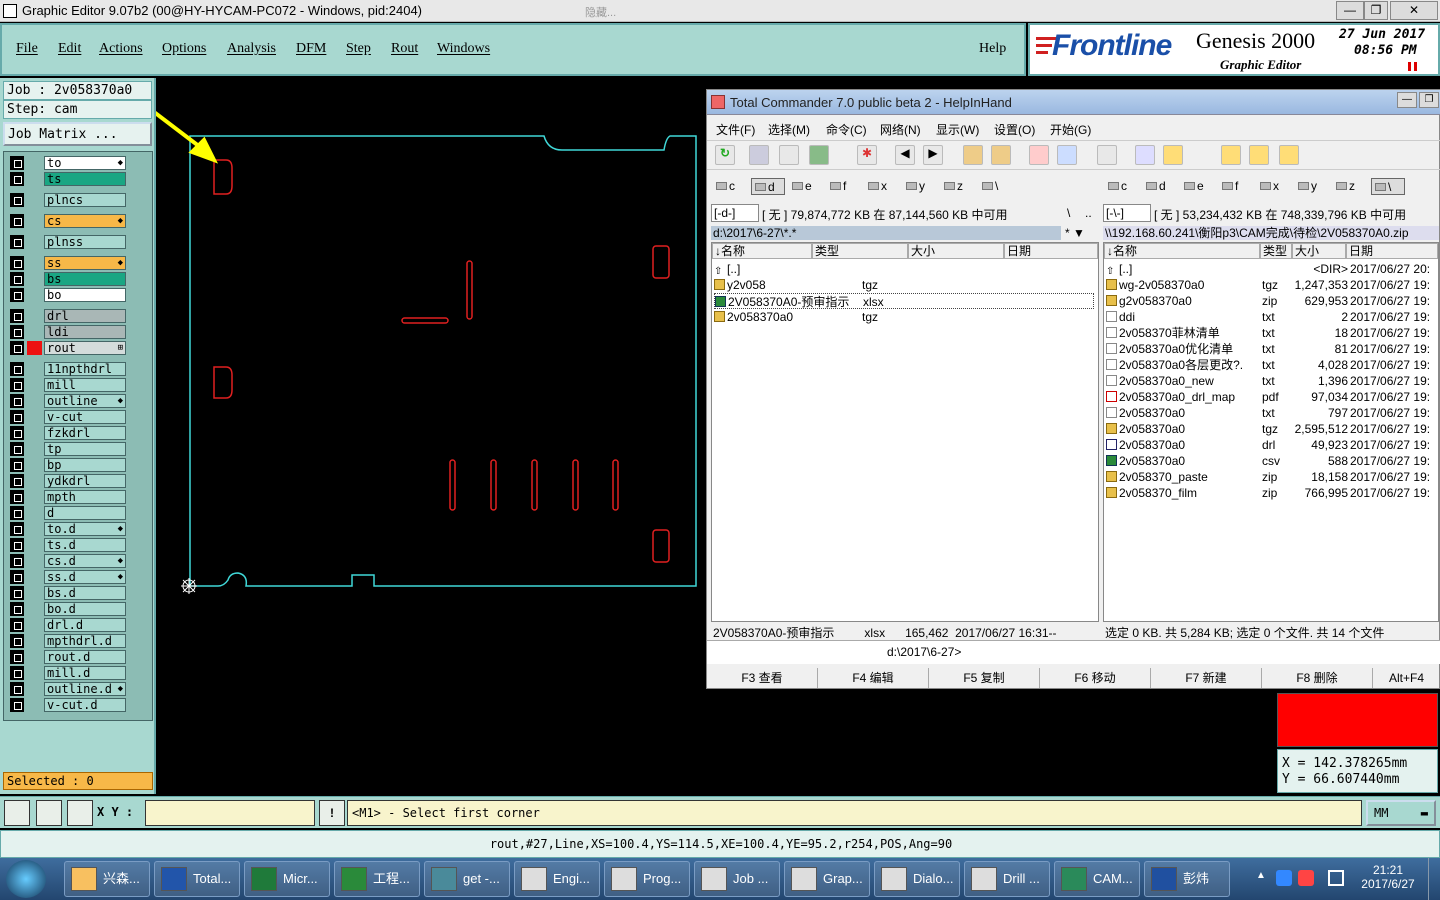 The image size is (1440, 900). What do you see at coordinates (85, 221) in the screenshot?
I see `layer-label: cs ◆` at bounding box center [85, 221].